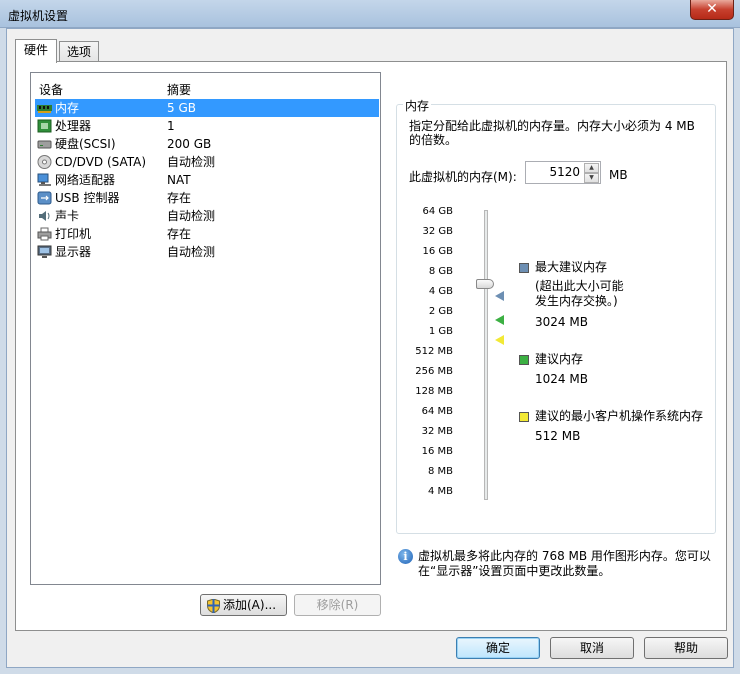 Image resolution: width=740 pixels, height=674 pixels. I want to click on remove-device-label: 移除(R), so click(337, 605).